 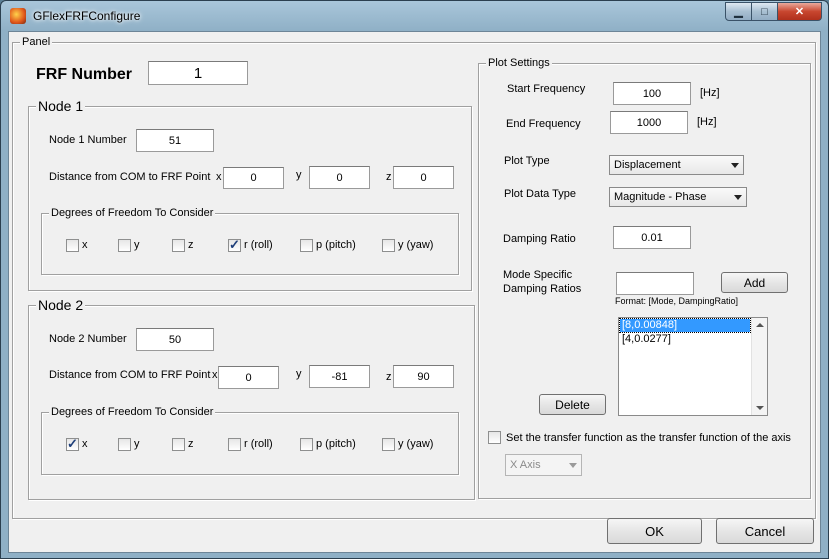 I want to click on node1-y-label: y, so click(x=299, y=175).